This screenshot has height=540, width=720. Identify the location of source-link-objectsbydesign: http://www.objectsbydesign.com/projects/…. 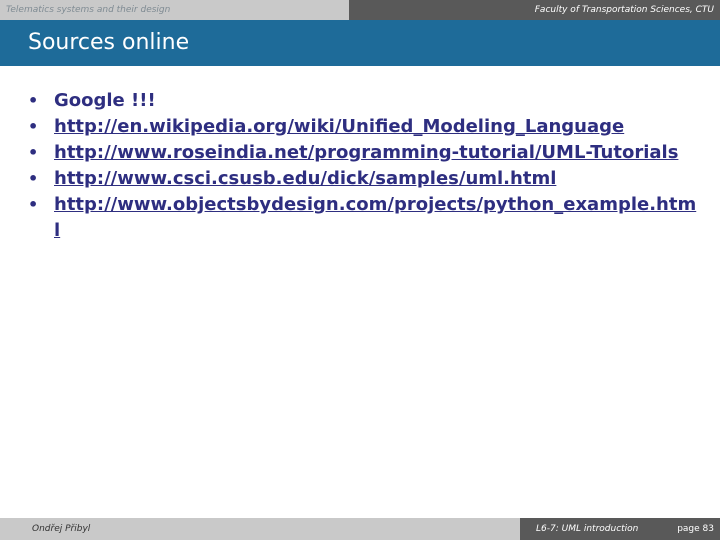
(375, 217).